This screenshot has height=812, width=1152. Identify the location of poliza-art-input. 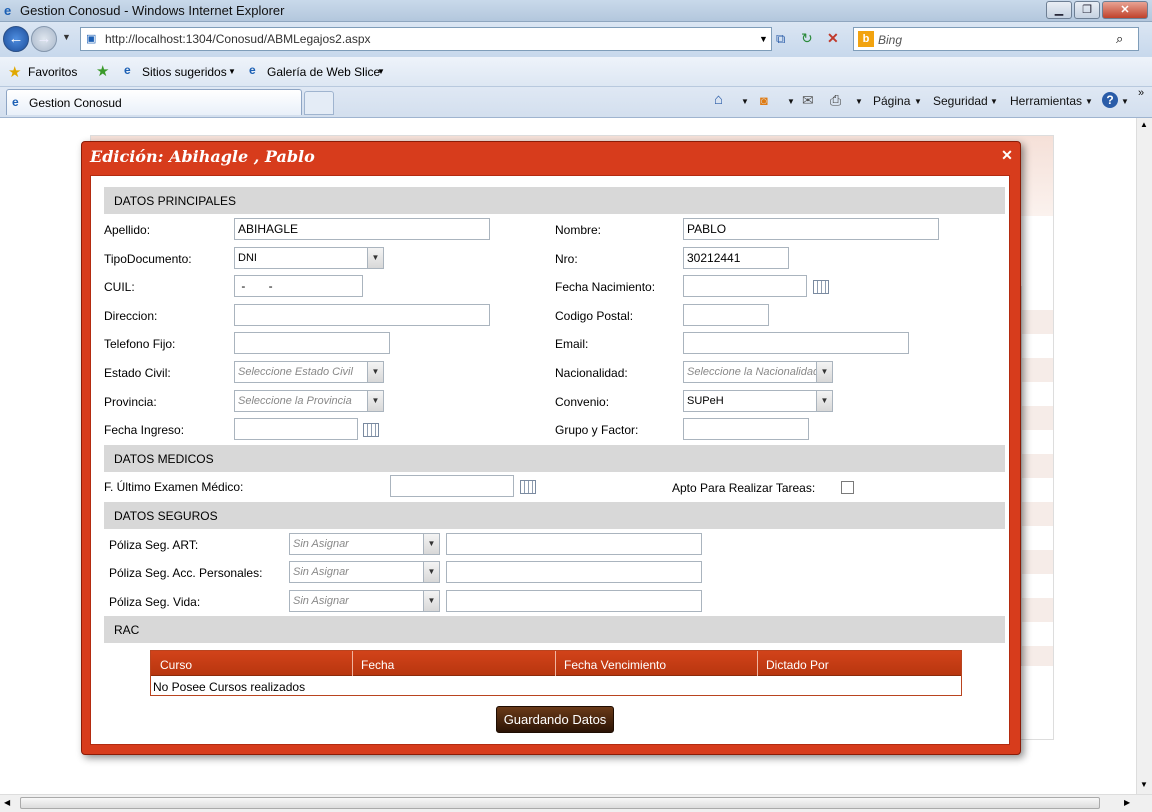
(574, 544).